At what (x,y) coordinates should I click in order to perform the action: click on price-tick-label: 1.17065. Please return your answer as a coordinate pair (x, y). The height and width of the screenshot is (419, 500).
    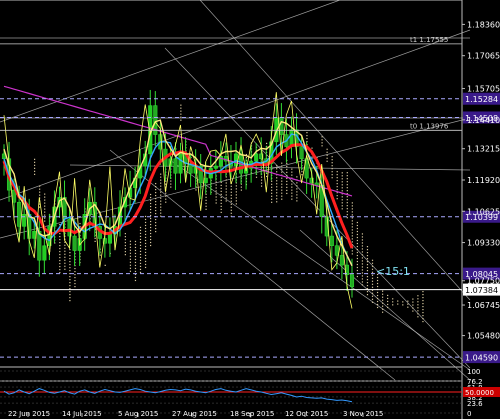
    Looking at the image, I should click on (483, 56).